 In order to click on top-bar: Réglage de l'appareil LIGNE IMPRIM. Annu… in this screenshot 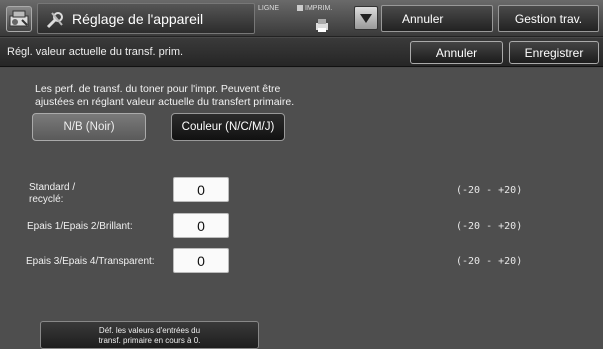, I will do `click(301, 18)`.